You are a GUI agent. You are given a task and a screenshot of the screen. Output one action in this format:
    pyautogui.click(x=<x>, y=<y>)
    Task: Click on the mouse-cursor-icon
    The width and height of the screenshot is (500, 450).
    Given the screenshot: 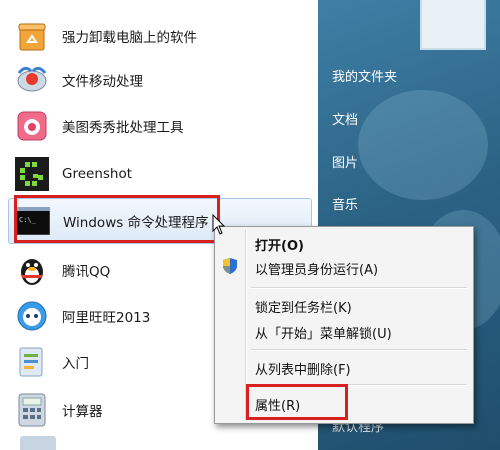 What is the action you would take?
    pyautogui.click(x=219, y=226)
    